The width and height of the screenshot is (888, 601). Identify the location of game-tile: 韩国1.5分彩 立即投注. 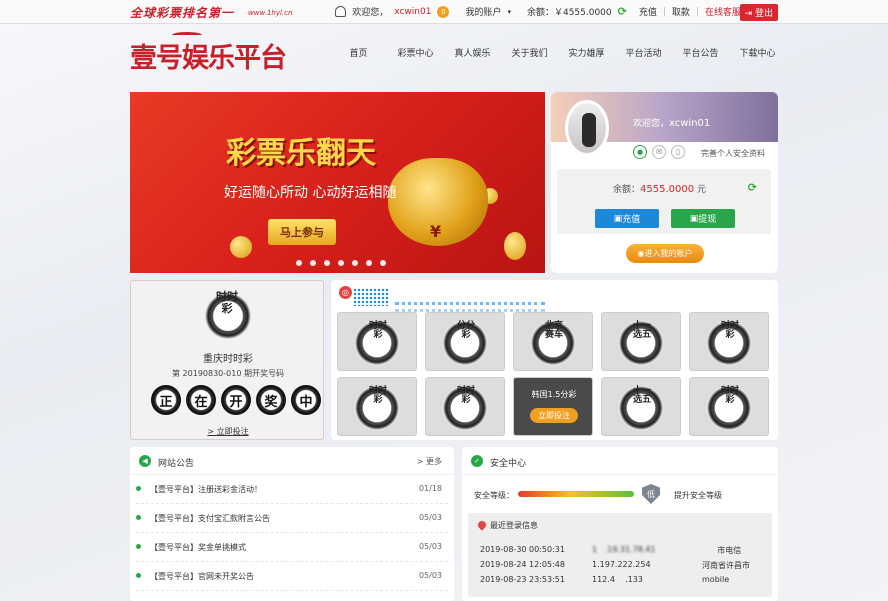
(553, 406).